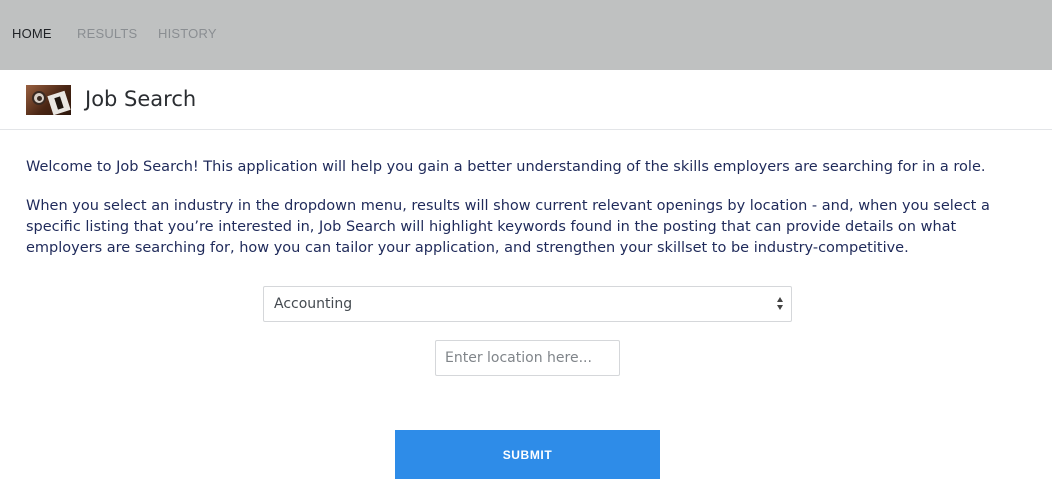 Image resolution: width=1052 pixels, height=502 pixels. I want to click on top-navigation: HOME RESULTS HISTORY, so click(526, 35).